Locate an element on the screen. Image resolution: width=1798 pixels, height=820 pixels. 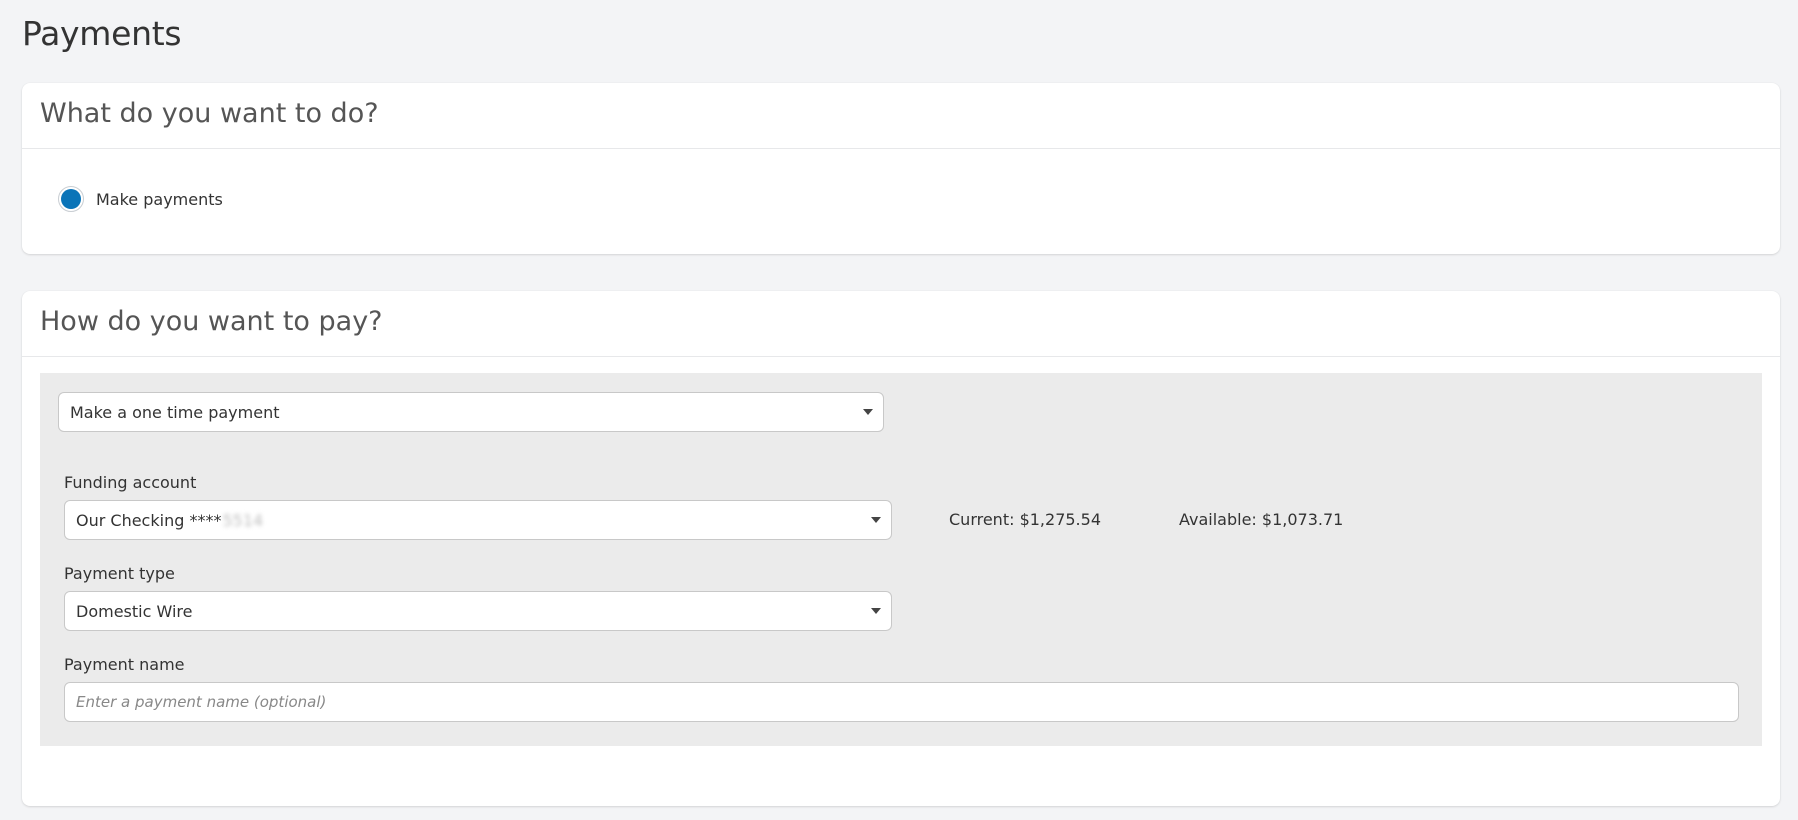
make-payments-option: Make payments is located at coordinates (140, 199).